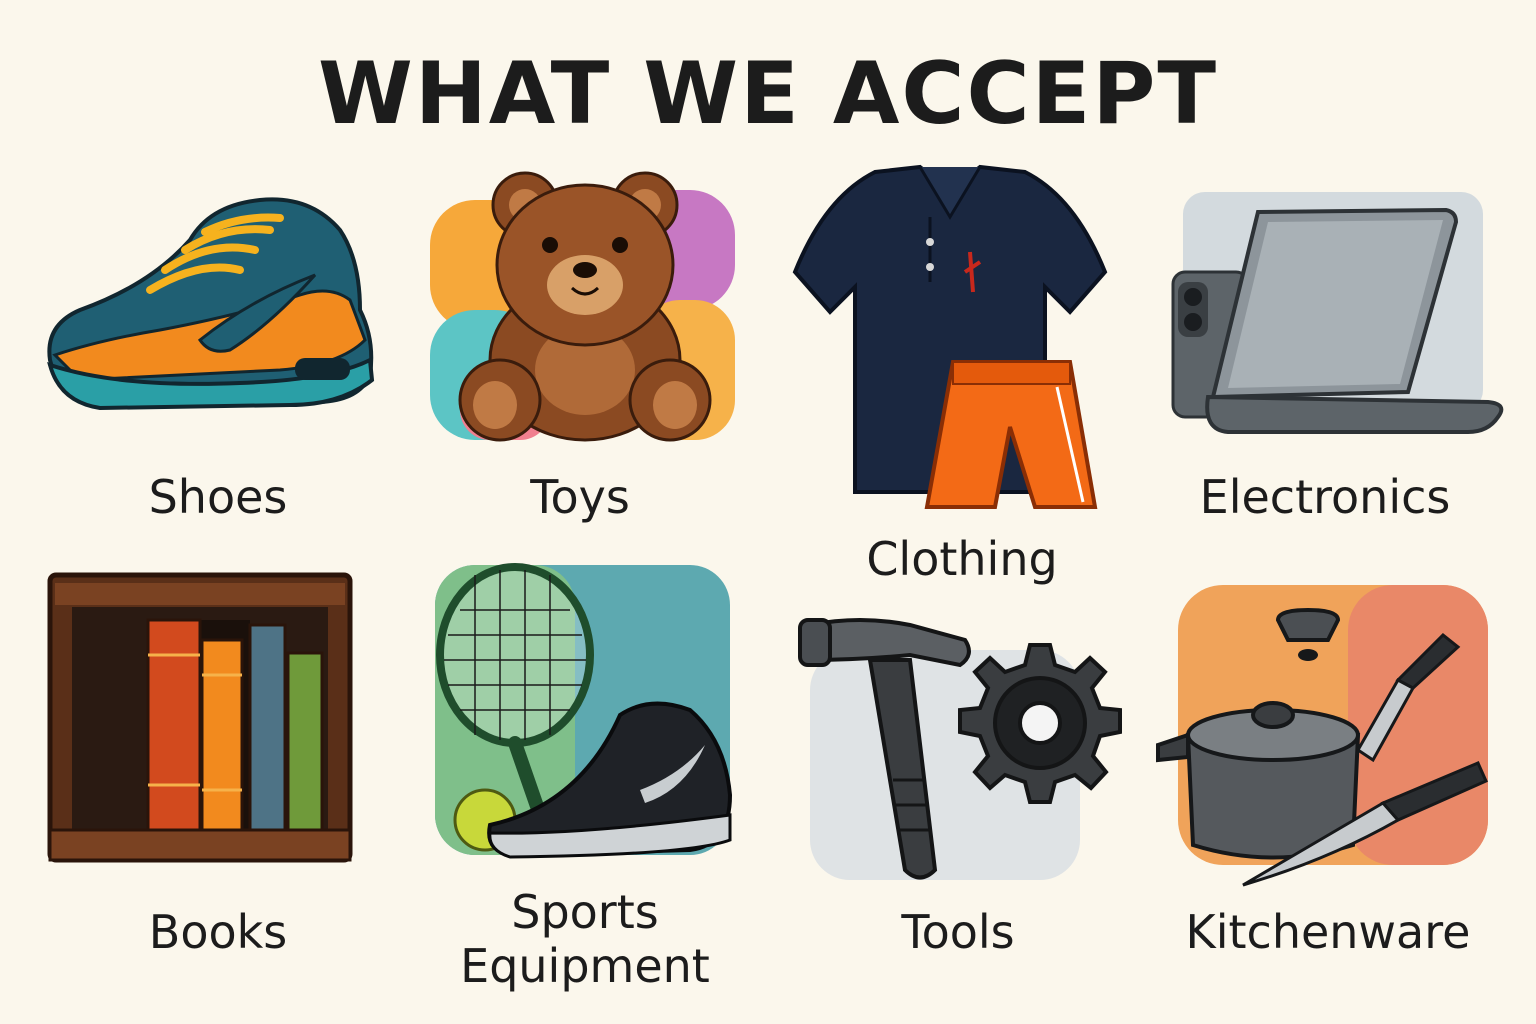 This screenshot has width=1536, height=1024. Describe the element at coordinates (1325, 497) in the screenshot. I see `category-label: Electronics` at that location.